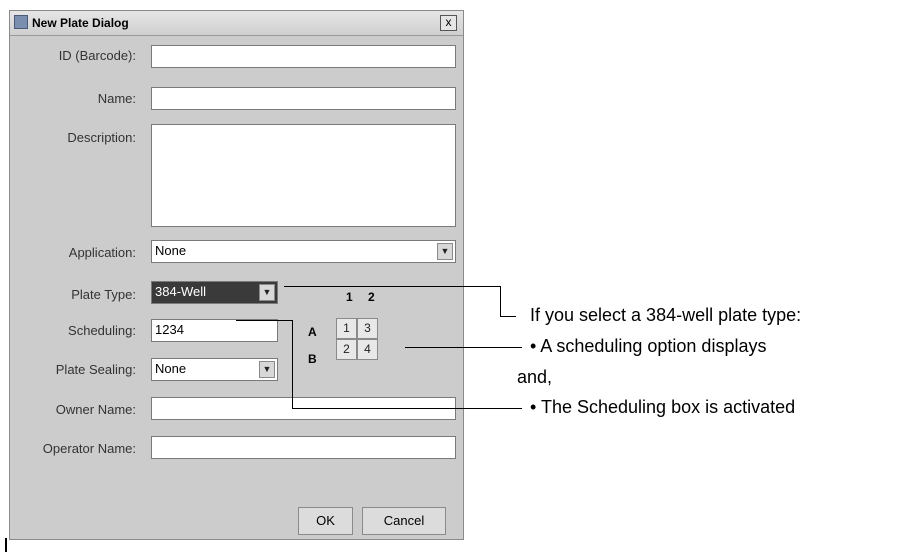 This screenshot has height=553, width=911. I want to click on id-label: ID (Barcode):, so click(97, 55).